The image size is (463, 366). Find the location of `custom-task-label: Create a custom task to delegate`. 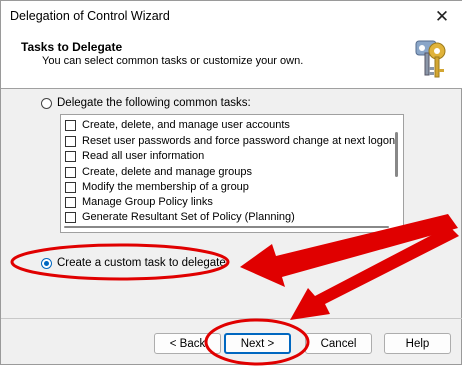

custom-task-label: Create a custom task to delegate is located at coordinates (141, 263).